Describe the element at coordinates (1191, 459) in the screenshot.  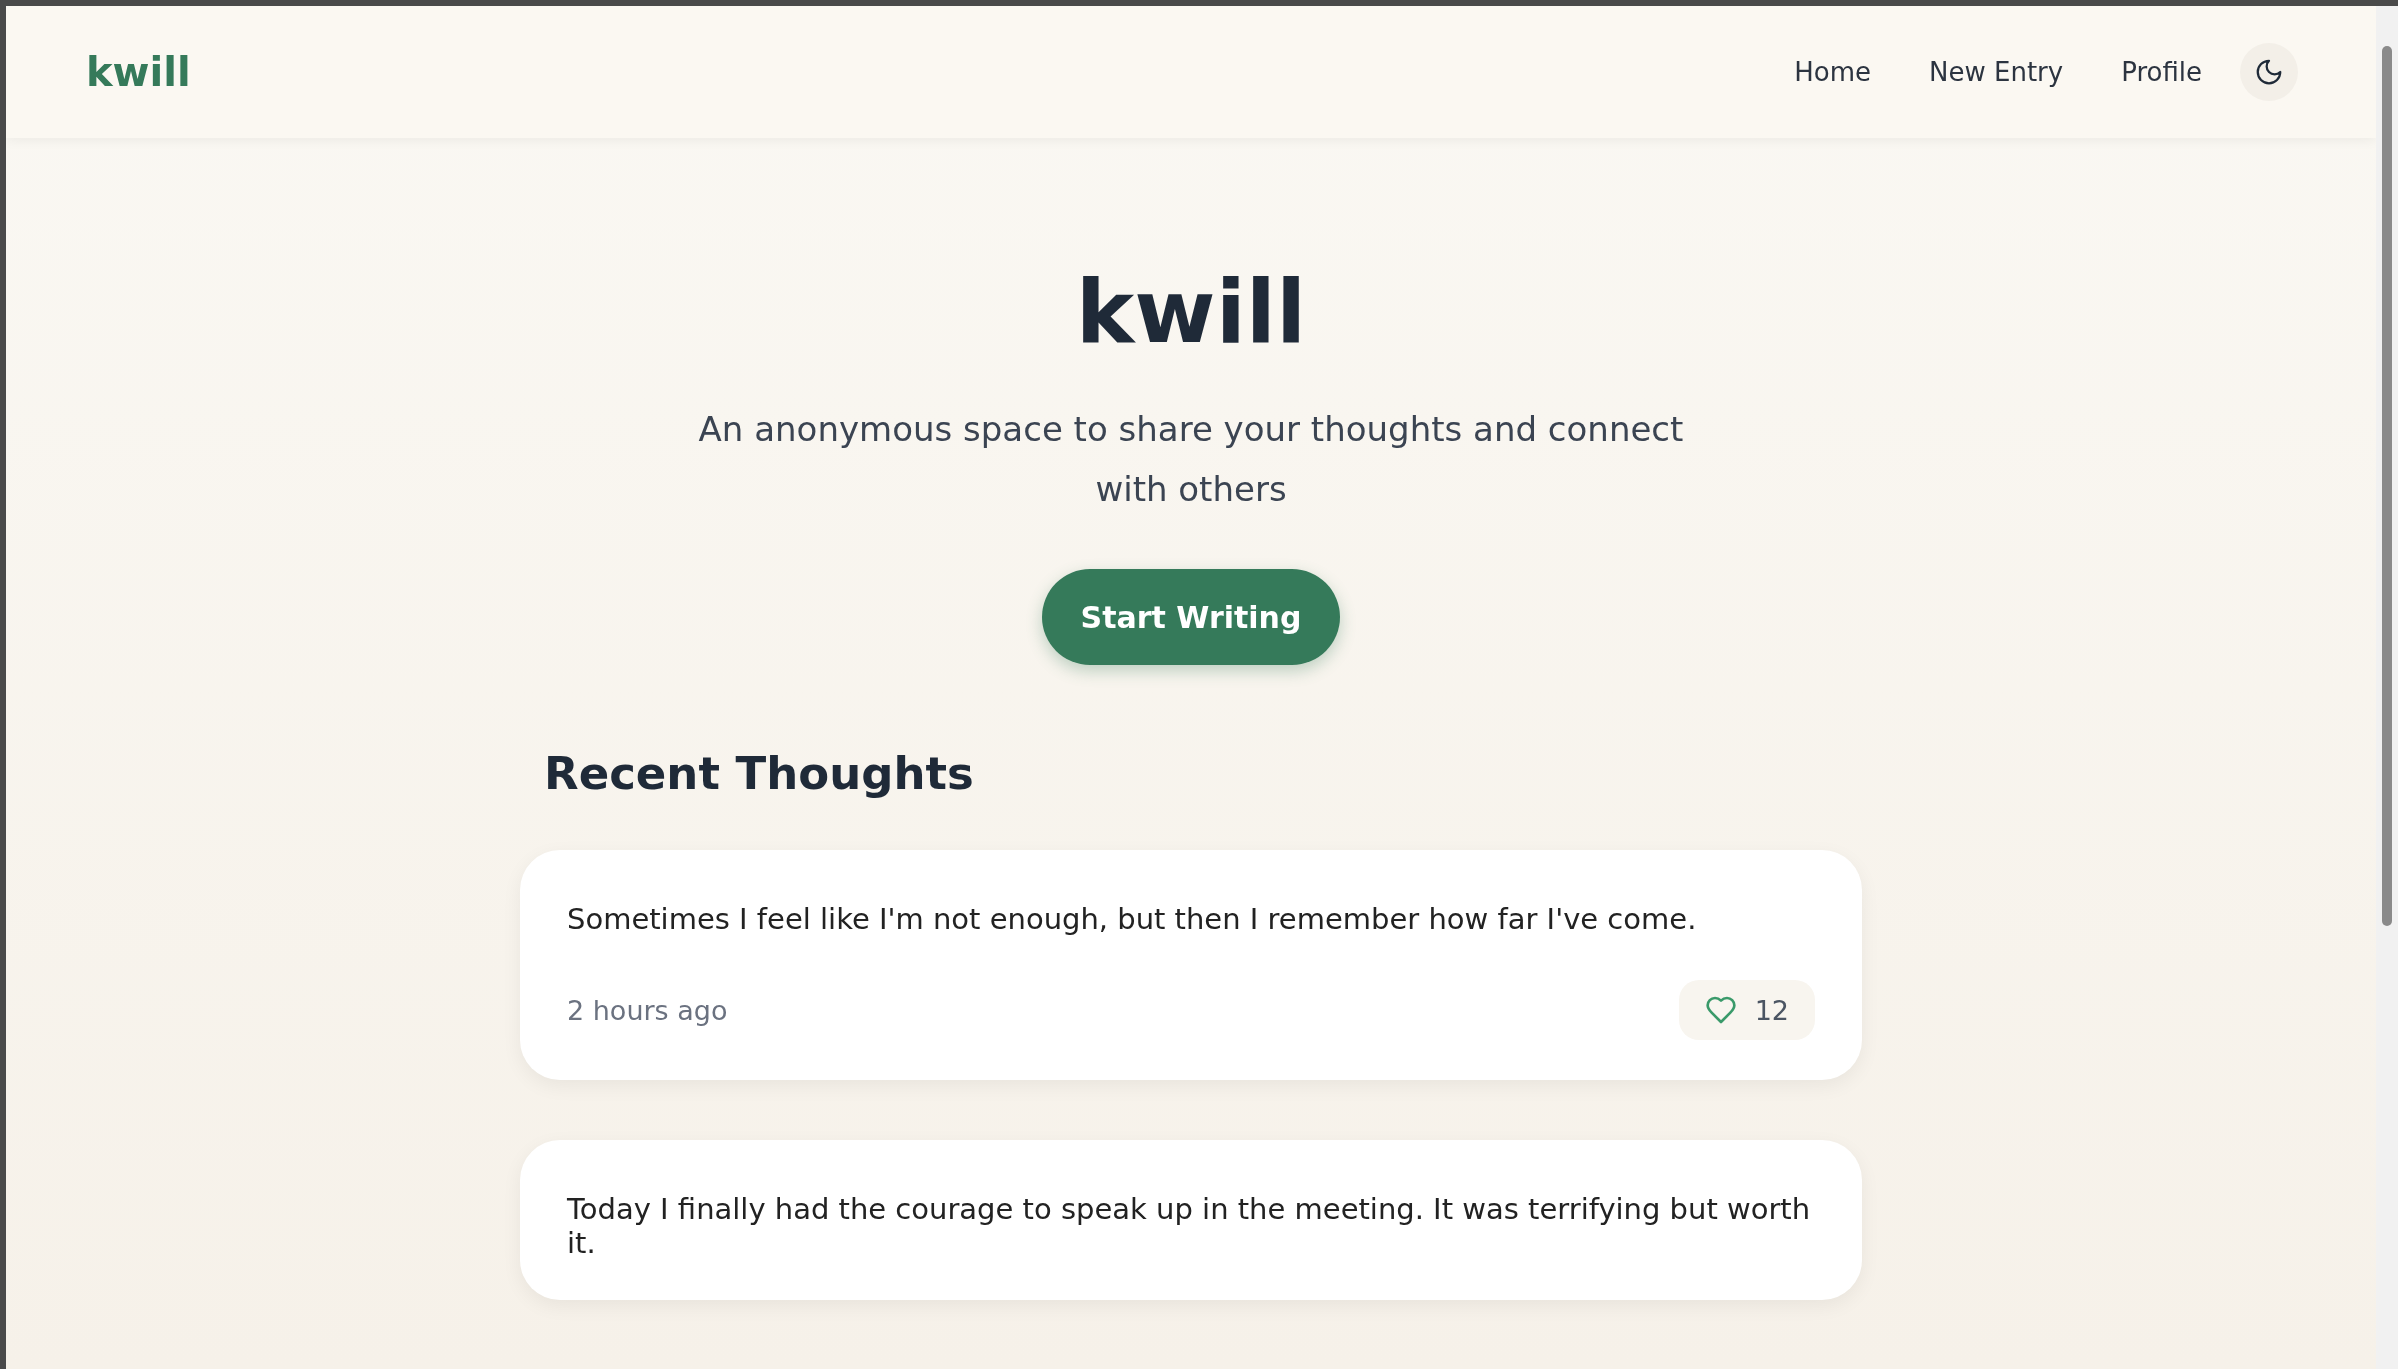
I see `hero-subtitle: An anonymous space to share your thoughts and connect with others` at that location.